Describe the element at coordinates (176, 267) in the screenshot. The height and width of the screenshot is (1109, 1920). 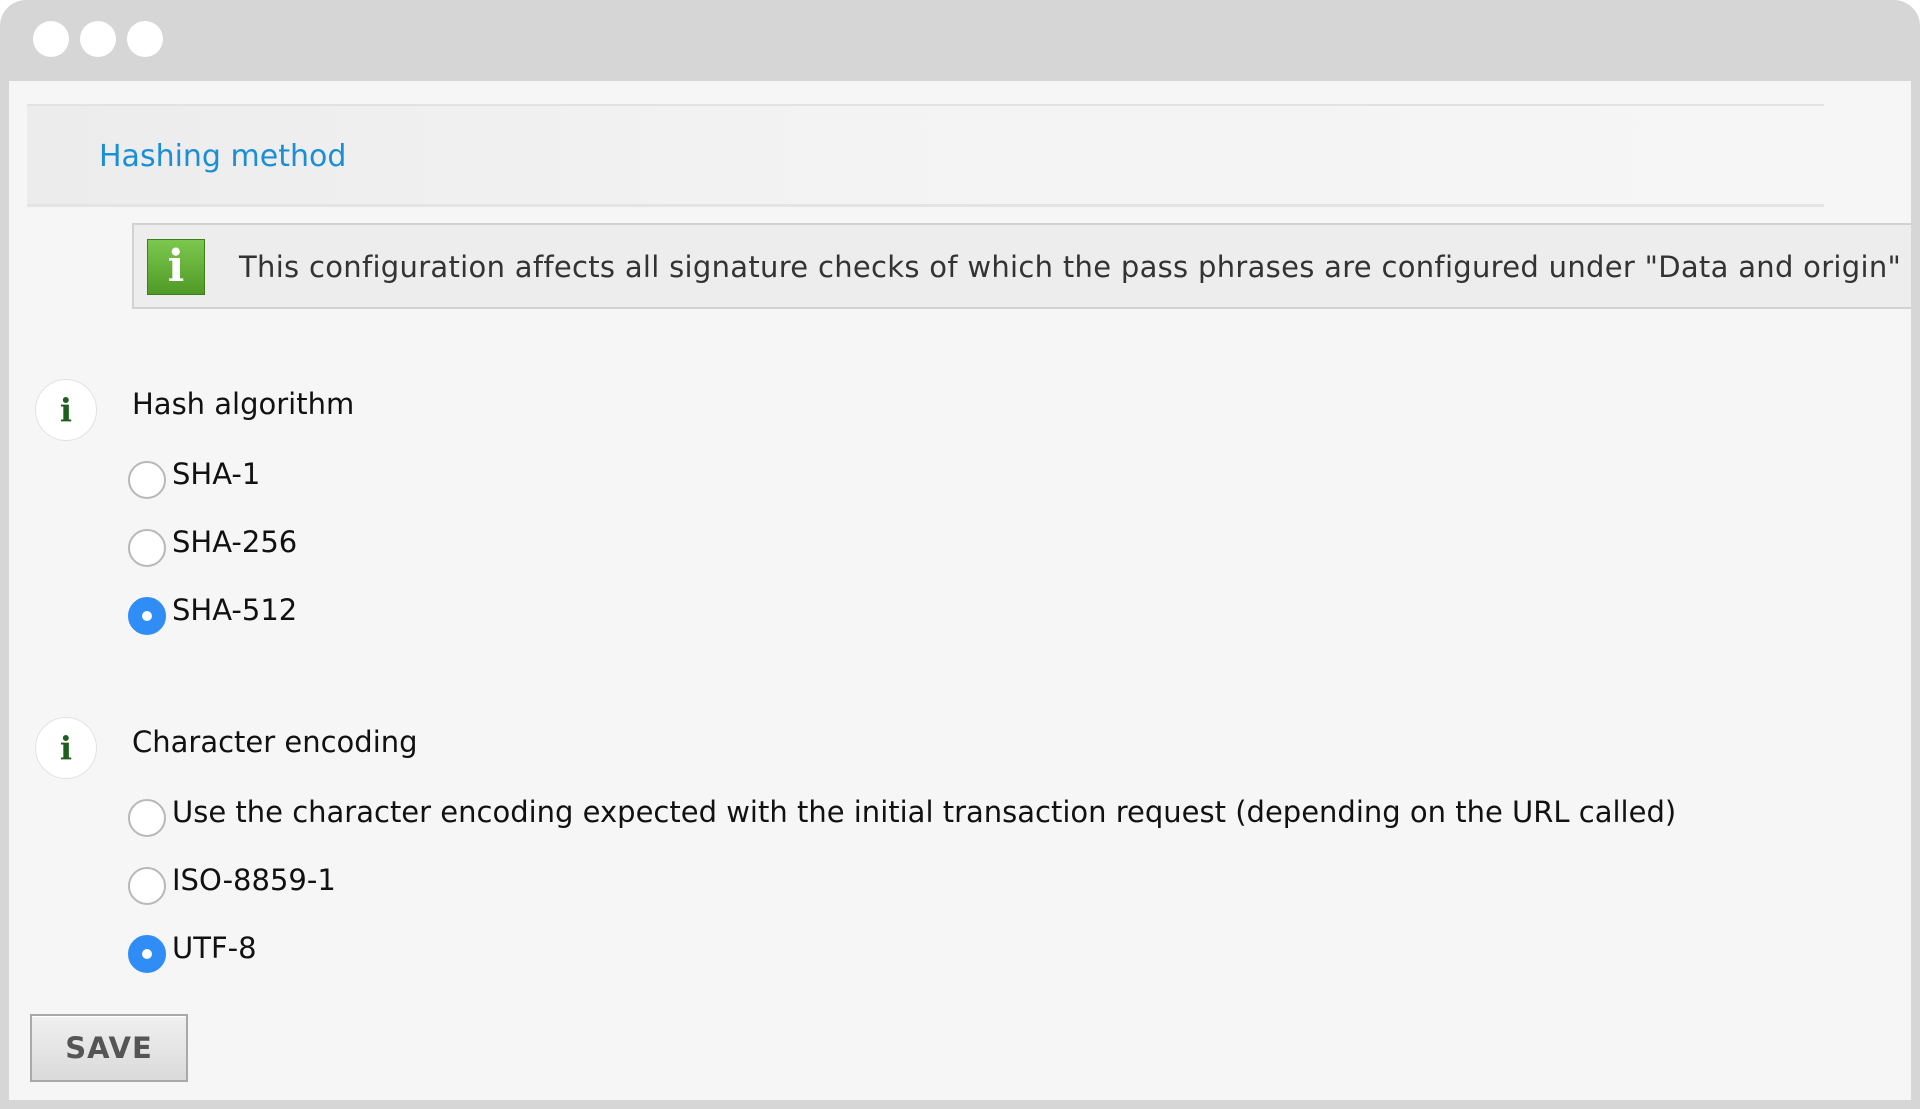
I see `info-icon: i` at that location.